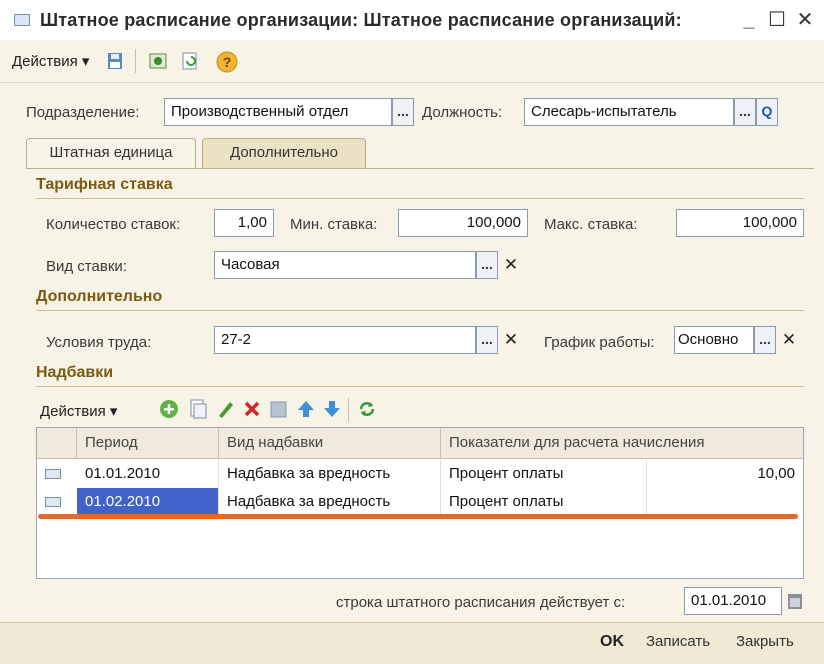 The width and height of the screenshot is (824, 664). What do you see at coordinates (345, 340) in the screenshot?
I see `work-conditions-field: 27-2` at bounding box center [345, 340].